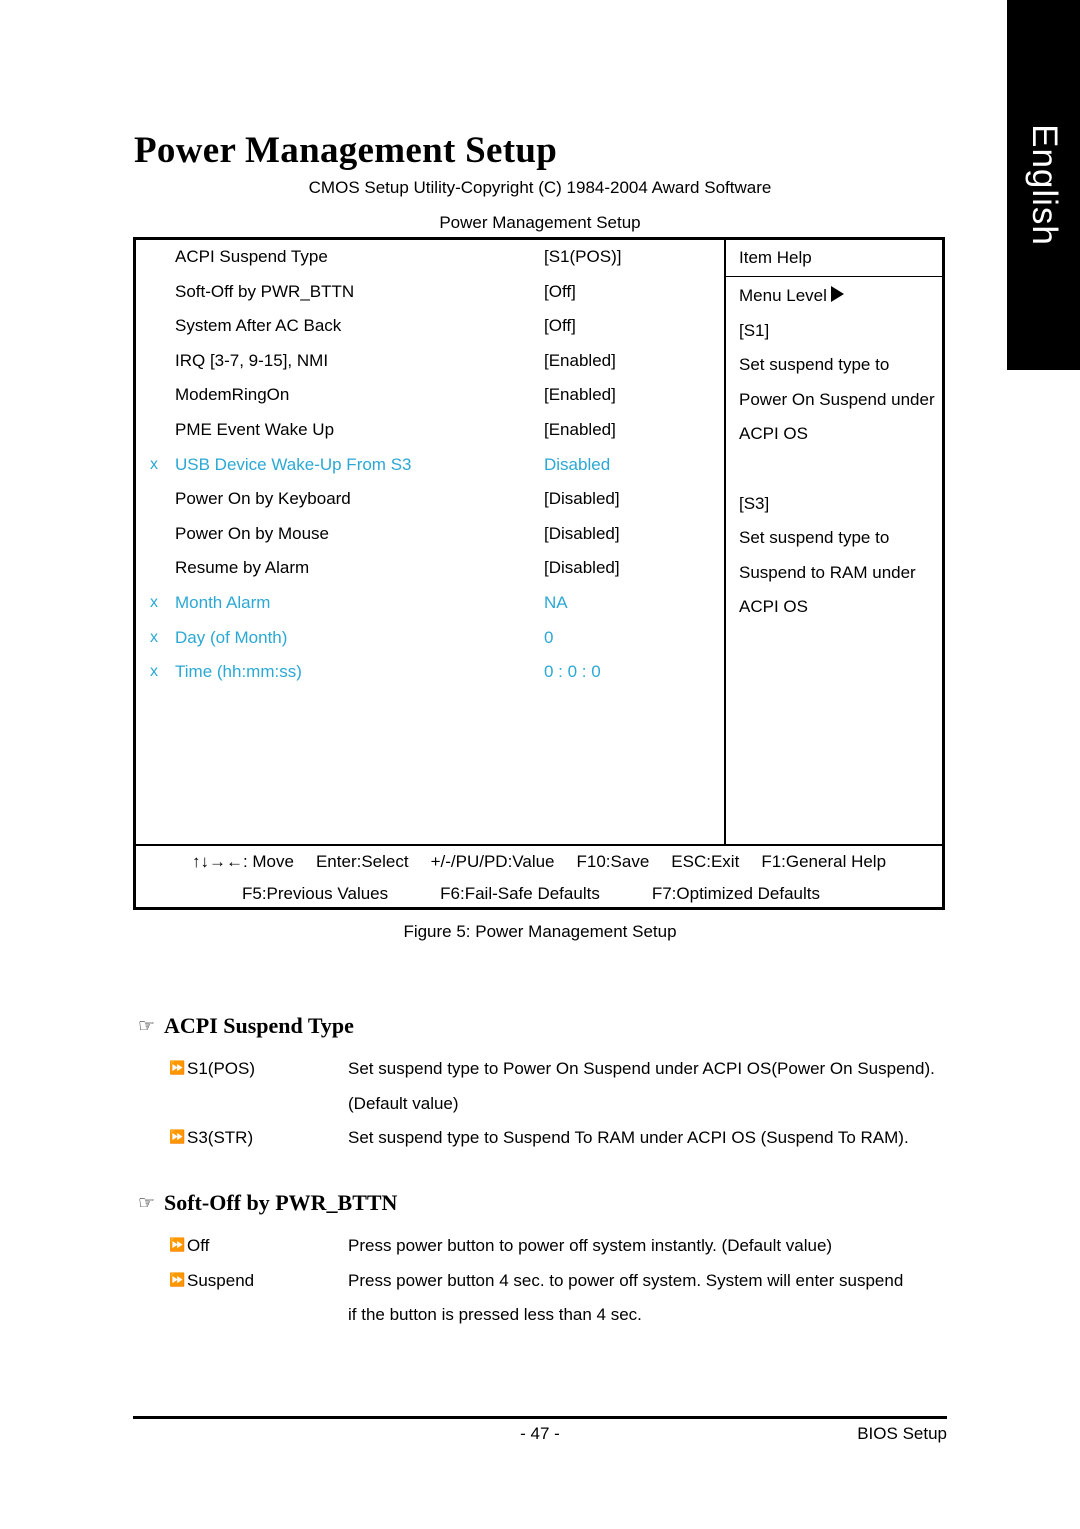 This screenshot has width=1080, height=1529. Describe the element at coordinates (430, 257) in the screenshot. I see `bios-setting-row: ACPI Suspend Type [S1(POS)]` at that location.